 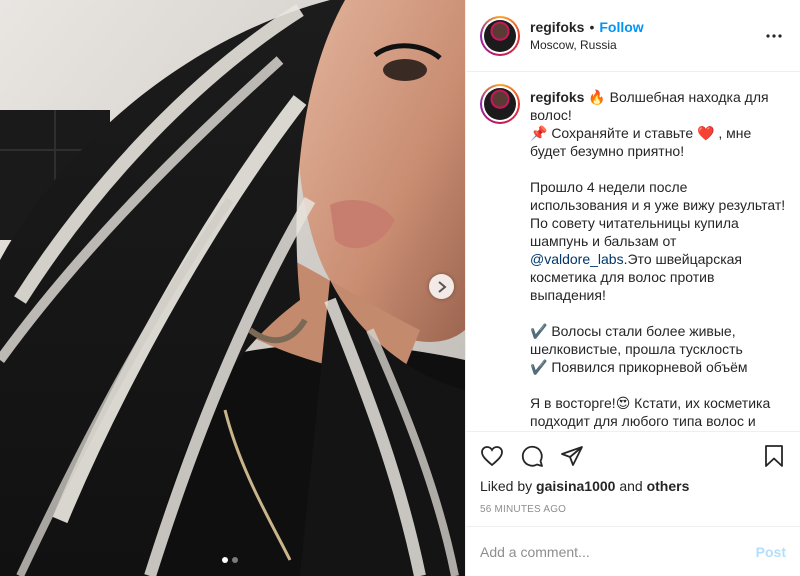 I want to click on likes-prefix: Liked by, so click(x=508, y=486).